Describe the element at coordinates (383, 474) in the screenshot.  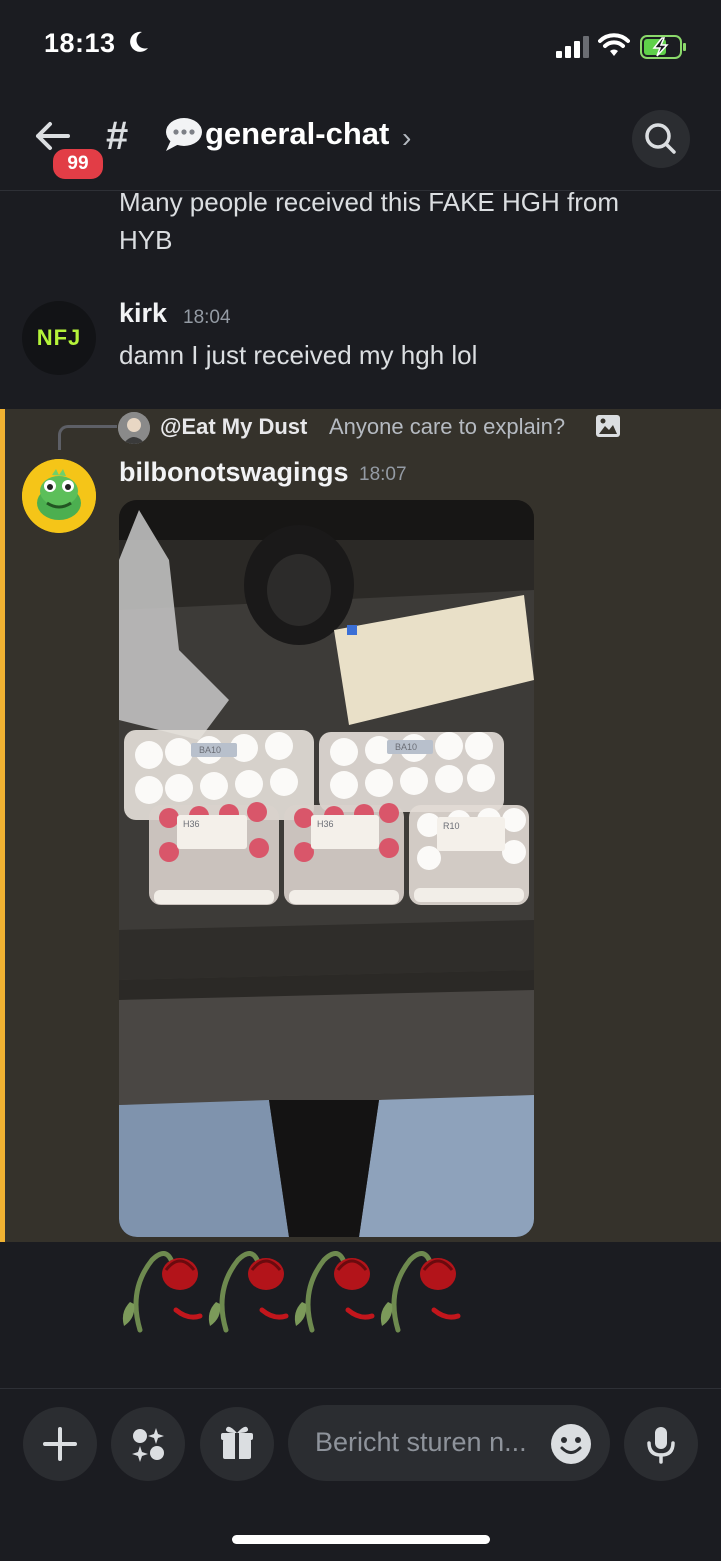
I see `timestamp: 18:07` at that location.